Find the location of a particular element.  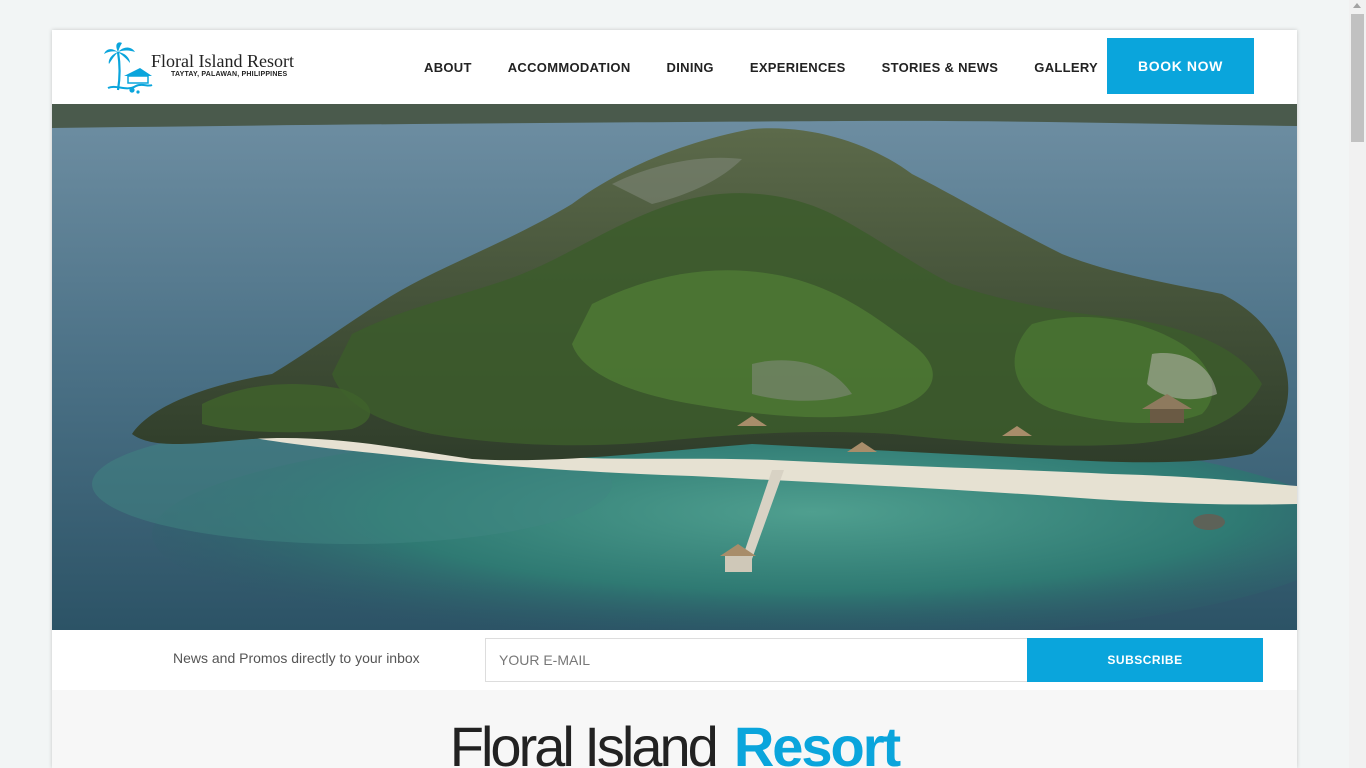

nav-accommodation: ACCOMMODATION is located at coordinates (569, 67).